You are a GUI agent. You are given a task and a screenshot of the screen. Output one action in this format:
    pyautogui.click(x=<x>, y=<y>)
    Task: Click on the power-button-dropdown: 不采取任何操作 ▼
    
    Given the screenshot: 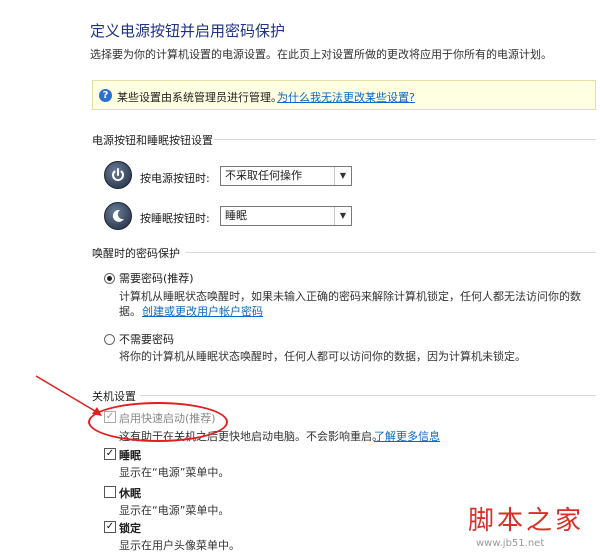 What is the action you would take?
    pyautogui.click(x=286, y=176)
    